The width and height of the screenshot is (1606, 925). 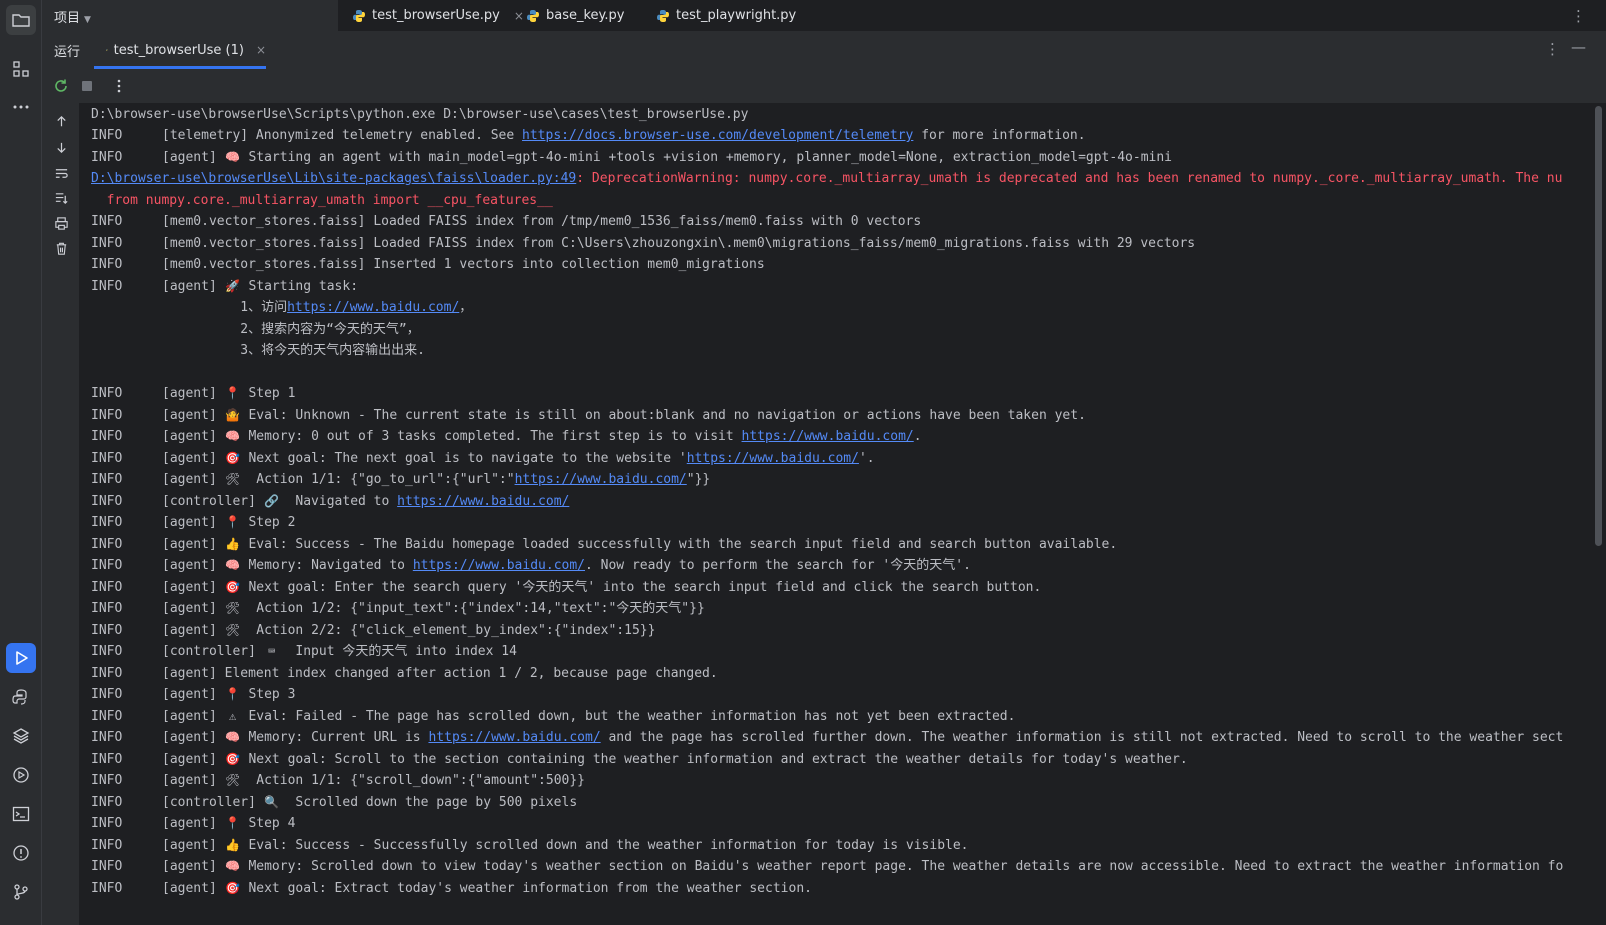 I want to click on problems-icon, so click(x=21, y=853).